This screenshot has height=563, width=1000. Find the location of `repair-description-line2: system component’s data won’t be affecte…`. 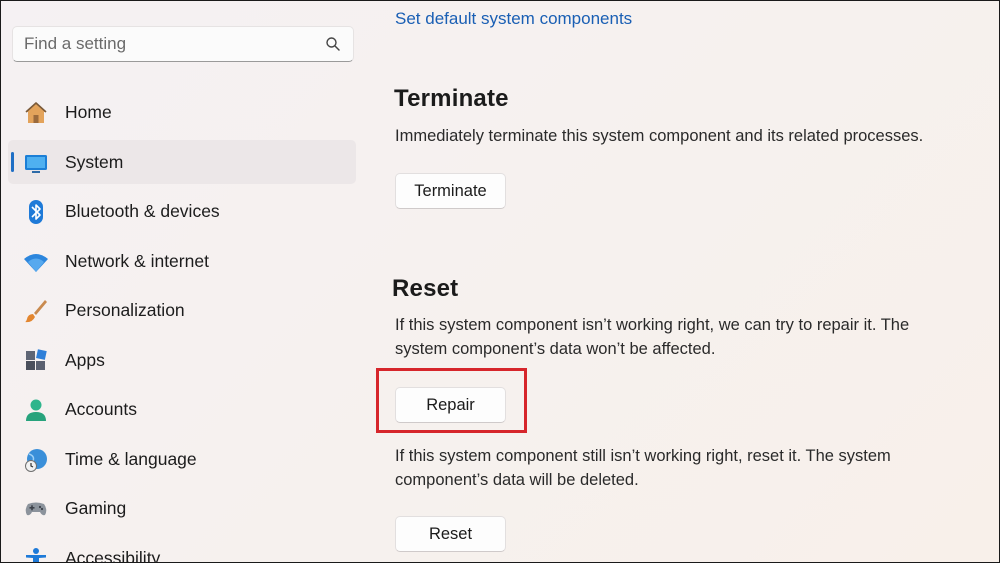

repair-description-line2: system component’s data won’t be affecte… is located at coordinates (555, 349).